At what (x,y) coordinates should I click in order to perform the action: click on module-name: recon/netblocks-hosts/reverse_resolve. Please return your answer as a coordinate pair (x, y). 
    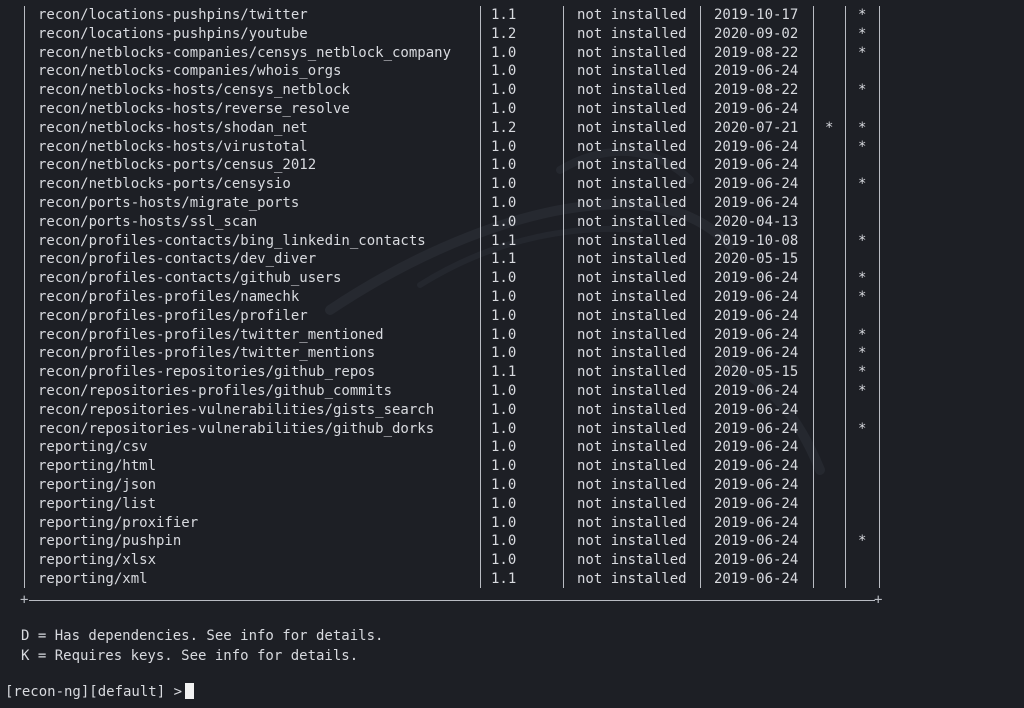
    Looking at the image, I should click on (194, 109).